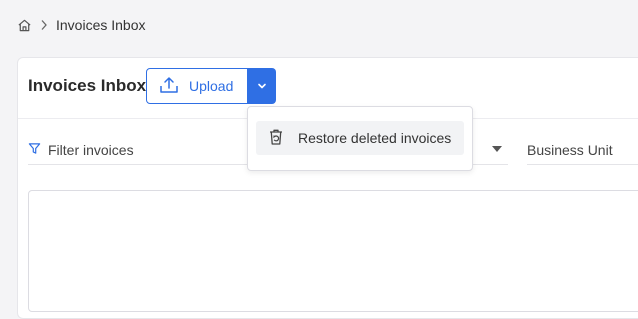 Image resolution: width=638 pixels, height=319 pixels. What do you see at coordinates (87, 85) in the screenshot?
I see `page-title: Invoices Inbox` at bounding box center [87, 85].